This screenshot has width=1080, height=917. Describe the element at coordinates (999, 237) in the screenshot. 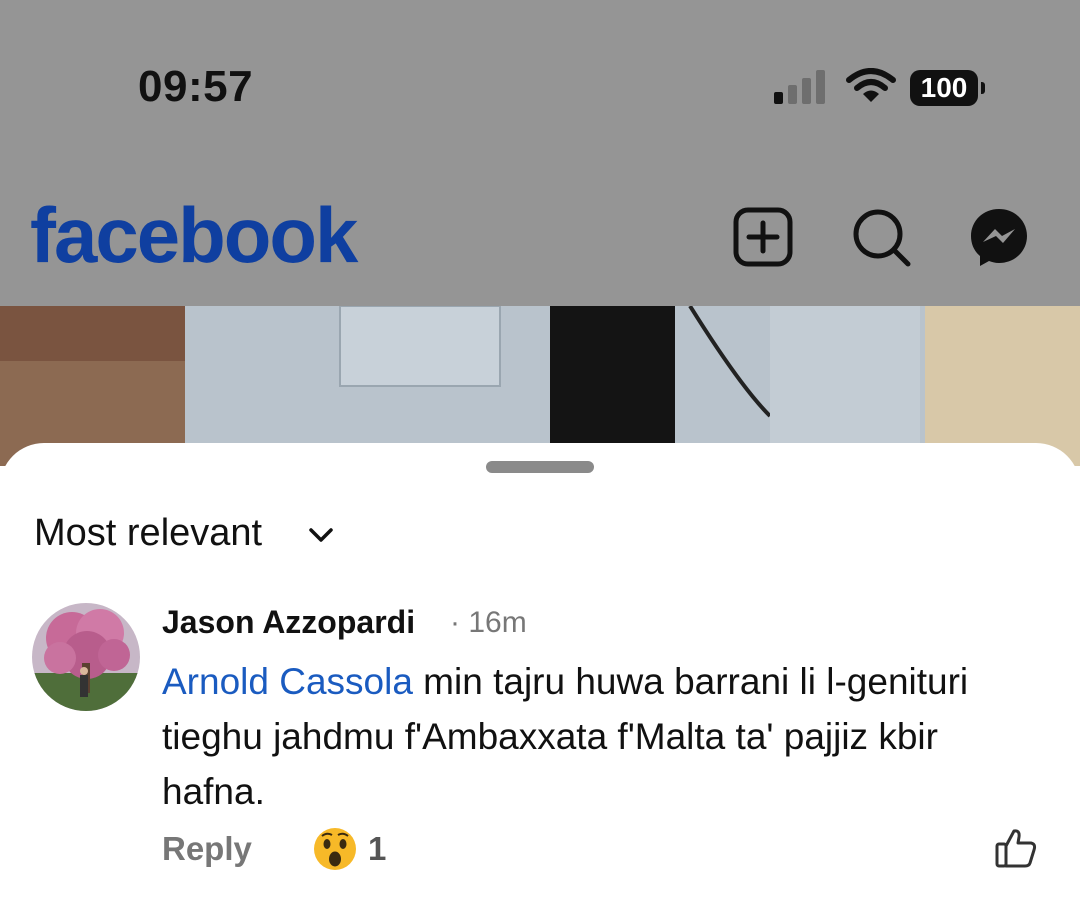

I see `messenger-icon` at that location.